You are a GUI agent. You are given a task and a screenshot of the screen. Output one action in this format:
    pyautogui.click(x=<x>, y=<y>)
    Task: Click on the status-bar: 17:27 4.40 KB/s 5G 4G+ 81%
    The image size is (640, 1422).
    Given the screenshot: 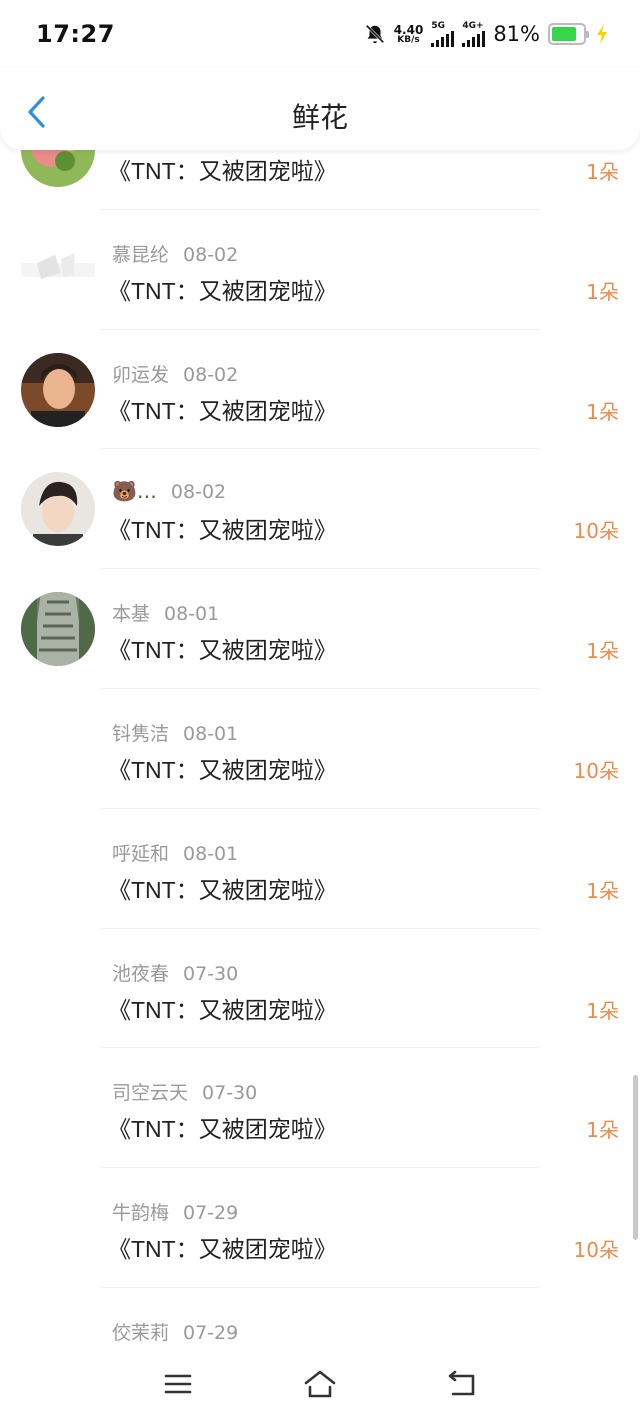 What is the action you would take?
    pyautogui.click(x=320, y=34)
    